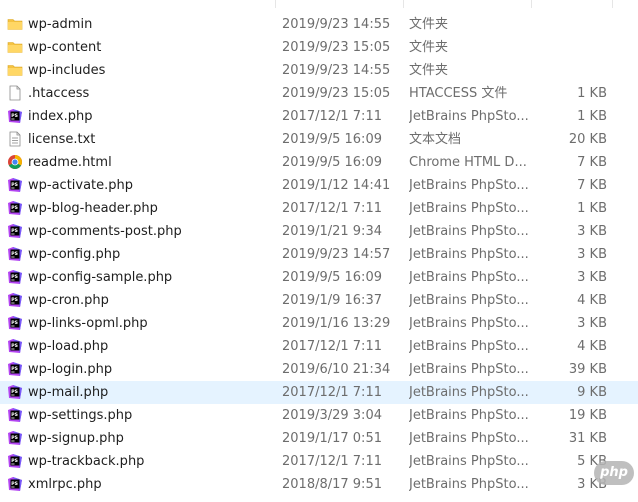 The height and width of the screenshot is (502, 638). Describe the element at coordinates (336, 323) in the screenshot. I see `file-modified-date: 2019/1/16 13:29` at that location.